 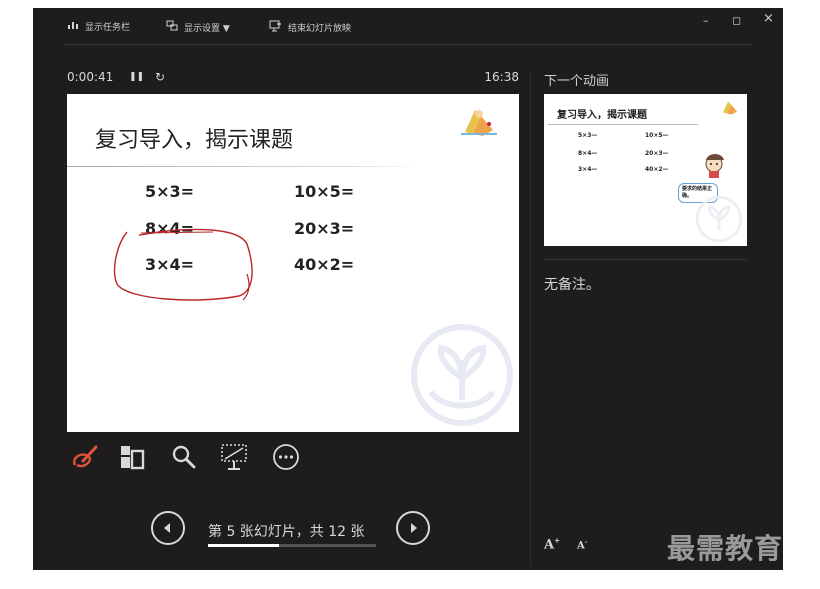 What do you see at coordinates (657, 135) in the screenshot?
I see `preview-equation: 10×5—` at bounding box center [657, 135].